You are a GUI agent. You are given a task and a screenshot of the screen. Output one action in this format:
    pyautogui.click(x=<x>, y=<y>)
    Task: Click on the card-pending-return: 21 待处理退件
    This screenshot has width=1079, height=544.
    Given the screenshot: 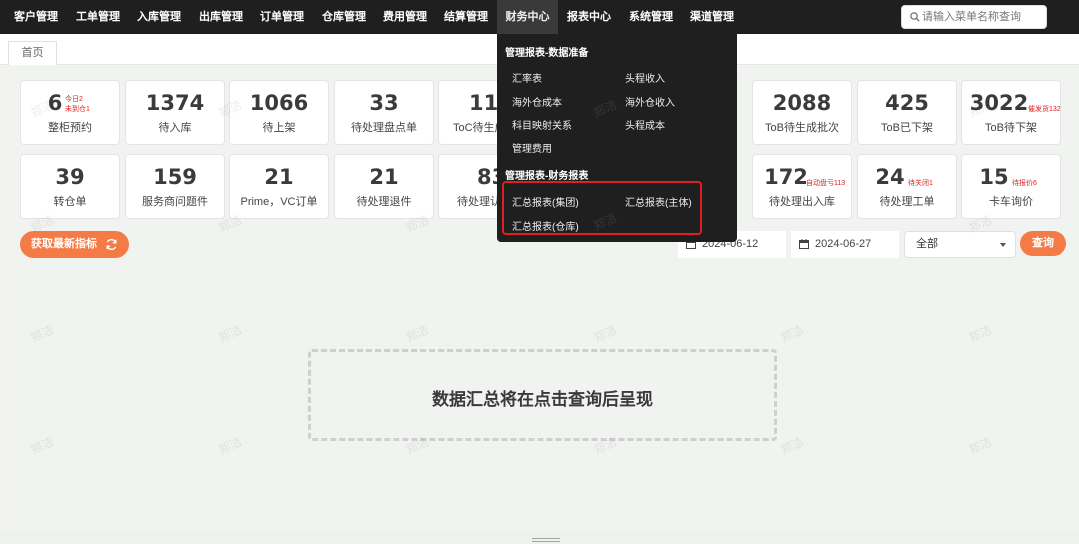 What is the action you would take?
    pyautogui.click(x=384, y=186)
    